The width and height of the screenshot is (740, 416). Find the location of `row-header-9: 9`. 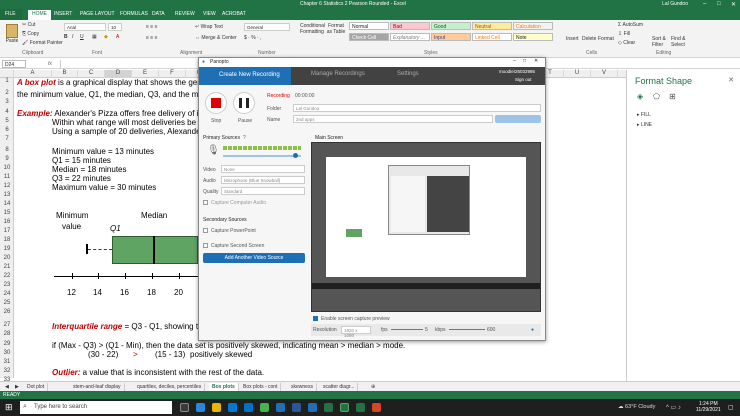

row-header-9: 9 is located at coordinates (7, 159).